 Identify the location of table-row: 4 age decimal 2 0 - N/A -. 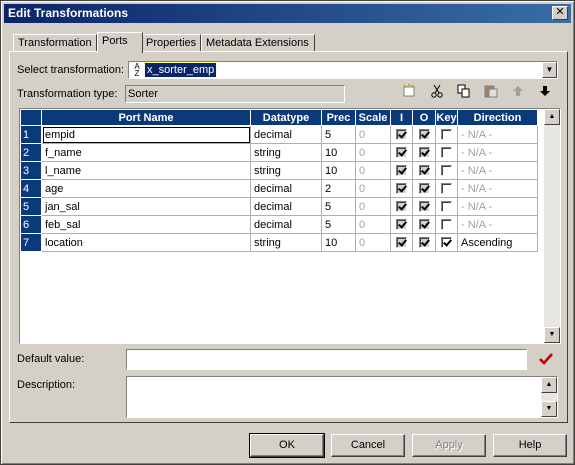
(279, 188).